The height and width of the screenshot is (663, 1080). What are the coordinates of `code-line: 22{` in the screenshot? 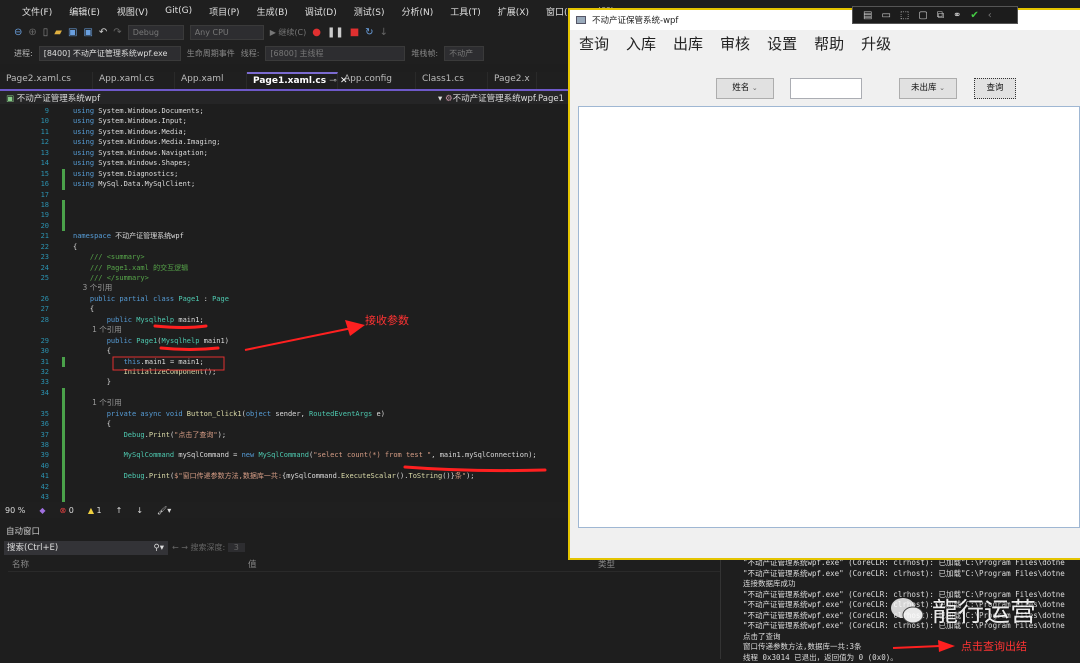 It's located at (285, 247).